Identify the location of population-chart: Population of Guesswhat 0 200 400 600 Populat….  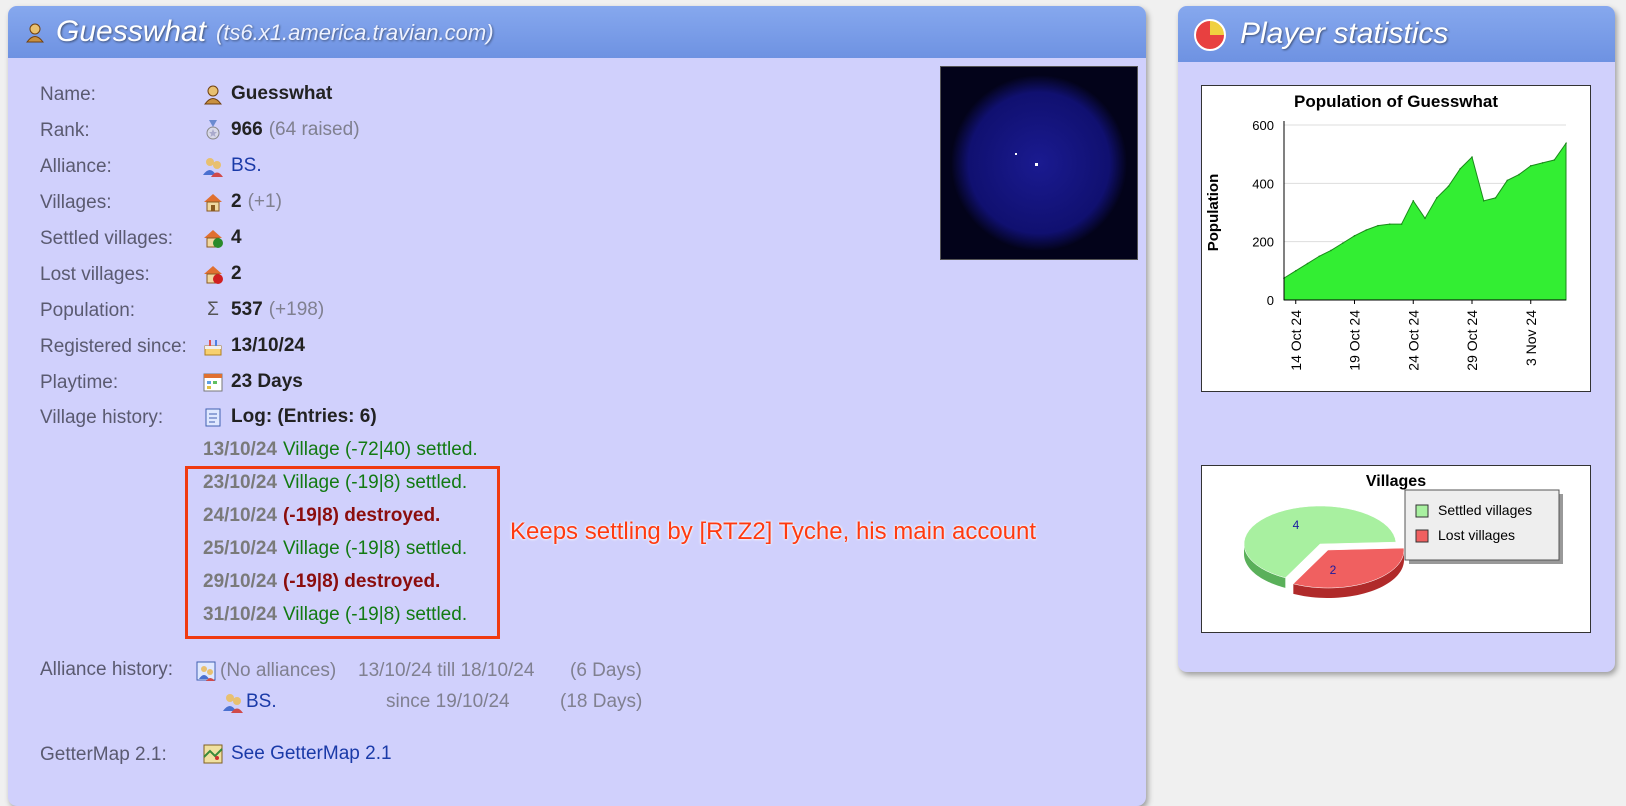
(1396, 238).